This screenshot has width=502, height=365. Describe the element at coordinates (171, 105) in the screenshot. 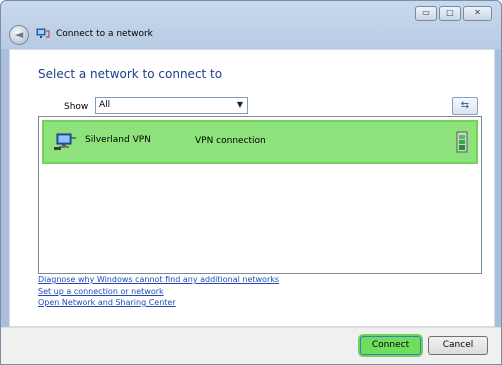

I see `show-filter-select: All ▼` at that location.